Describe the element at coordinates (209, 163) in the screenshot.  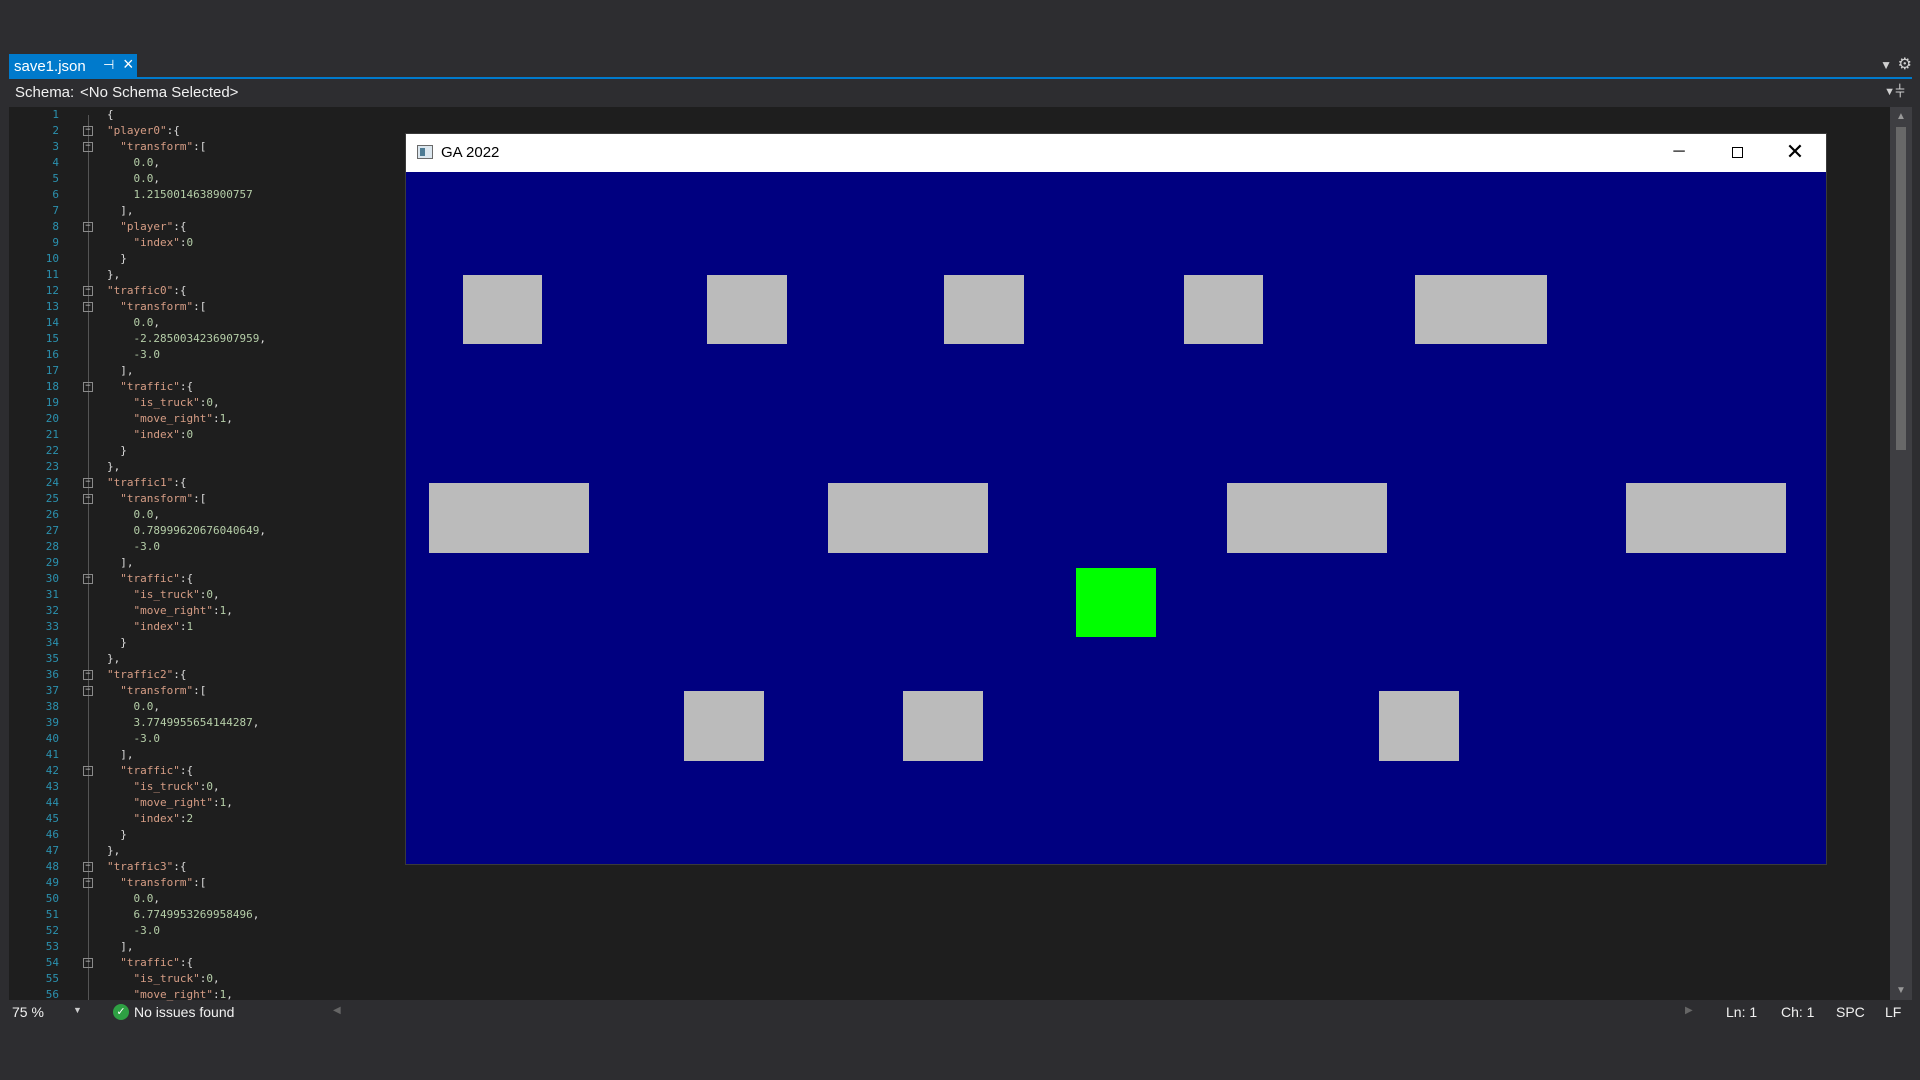
I see `code-line: 4 0.0,` at that location.